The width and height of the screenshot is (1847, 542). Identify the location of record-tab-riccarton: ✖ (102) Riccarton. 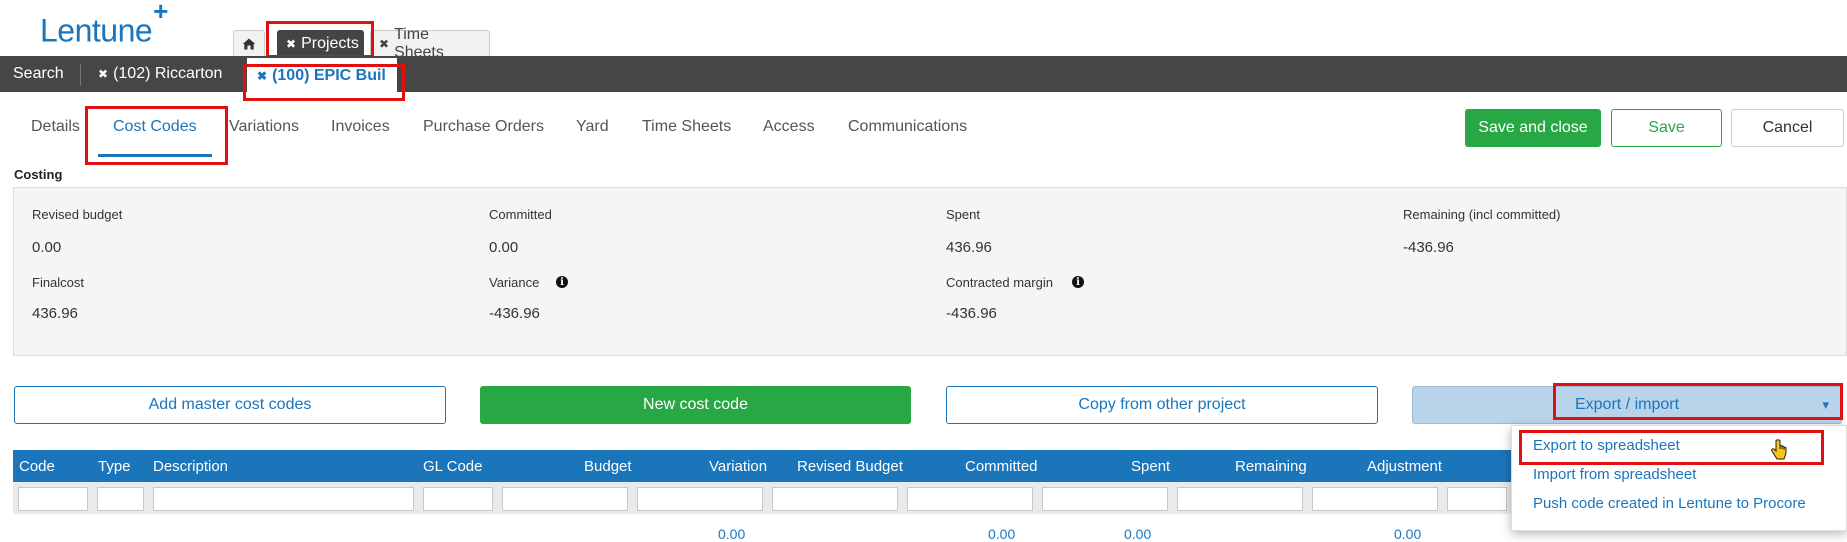
(160, 74).